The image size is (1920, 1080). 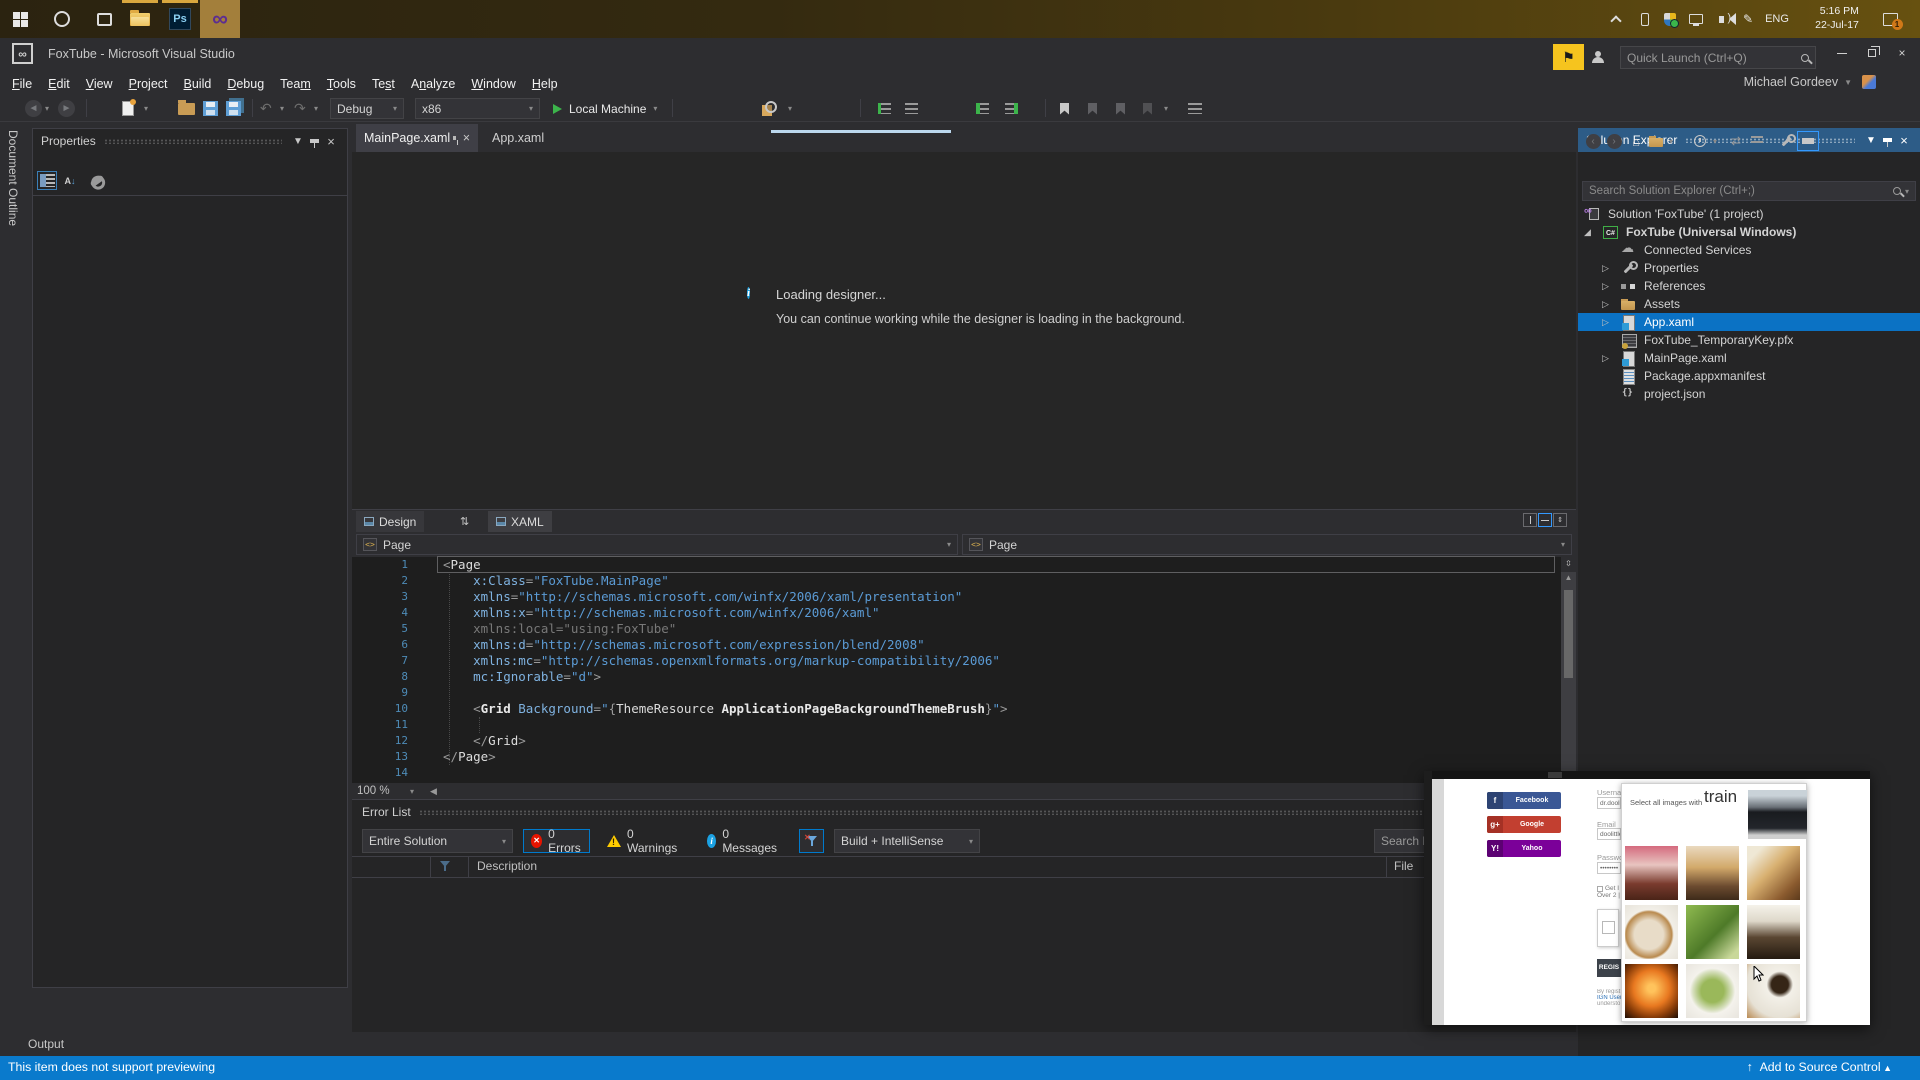 What do you see at coordinates (1651, 932) in the screenshot?
I see `breakfast-plate-image` at bounding box center [1651, 932].